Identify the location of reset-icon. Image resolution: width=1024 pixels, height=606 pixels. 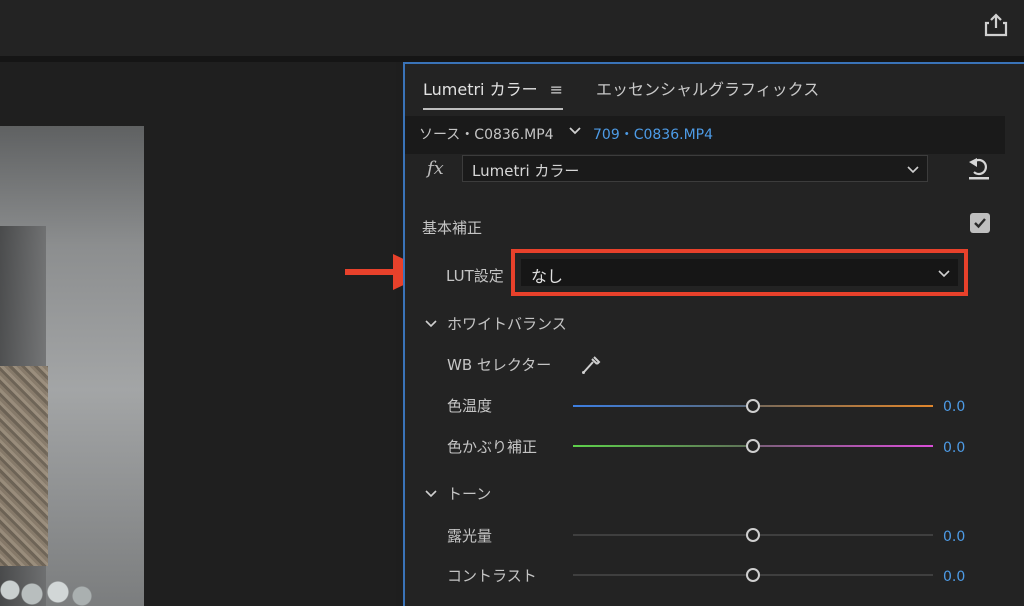
(979, 168).